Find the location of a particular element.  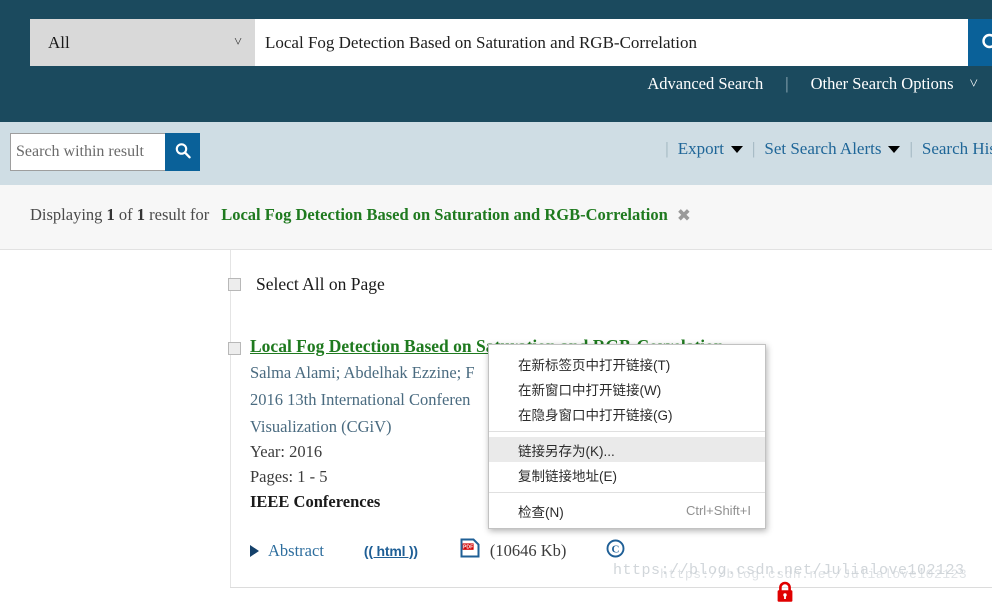

pdf-file-size: (10646 Kb) is located at coordinates (528, 551).